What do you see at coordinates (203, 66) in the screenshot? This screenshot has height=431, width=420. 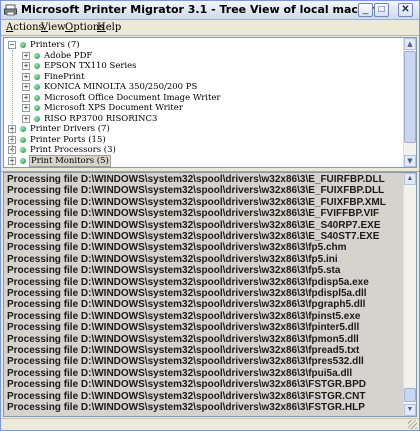 I see `tree-node-printer: + EPSON TX110 Series` at bounding box center [203, 66].